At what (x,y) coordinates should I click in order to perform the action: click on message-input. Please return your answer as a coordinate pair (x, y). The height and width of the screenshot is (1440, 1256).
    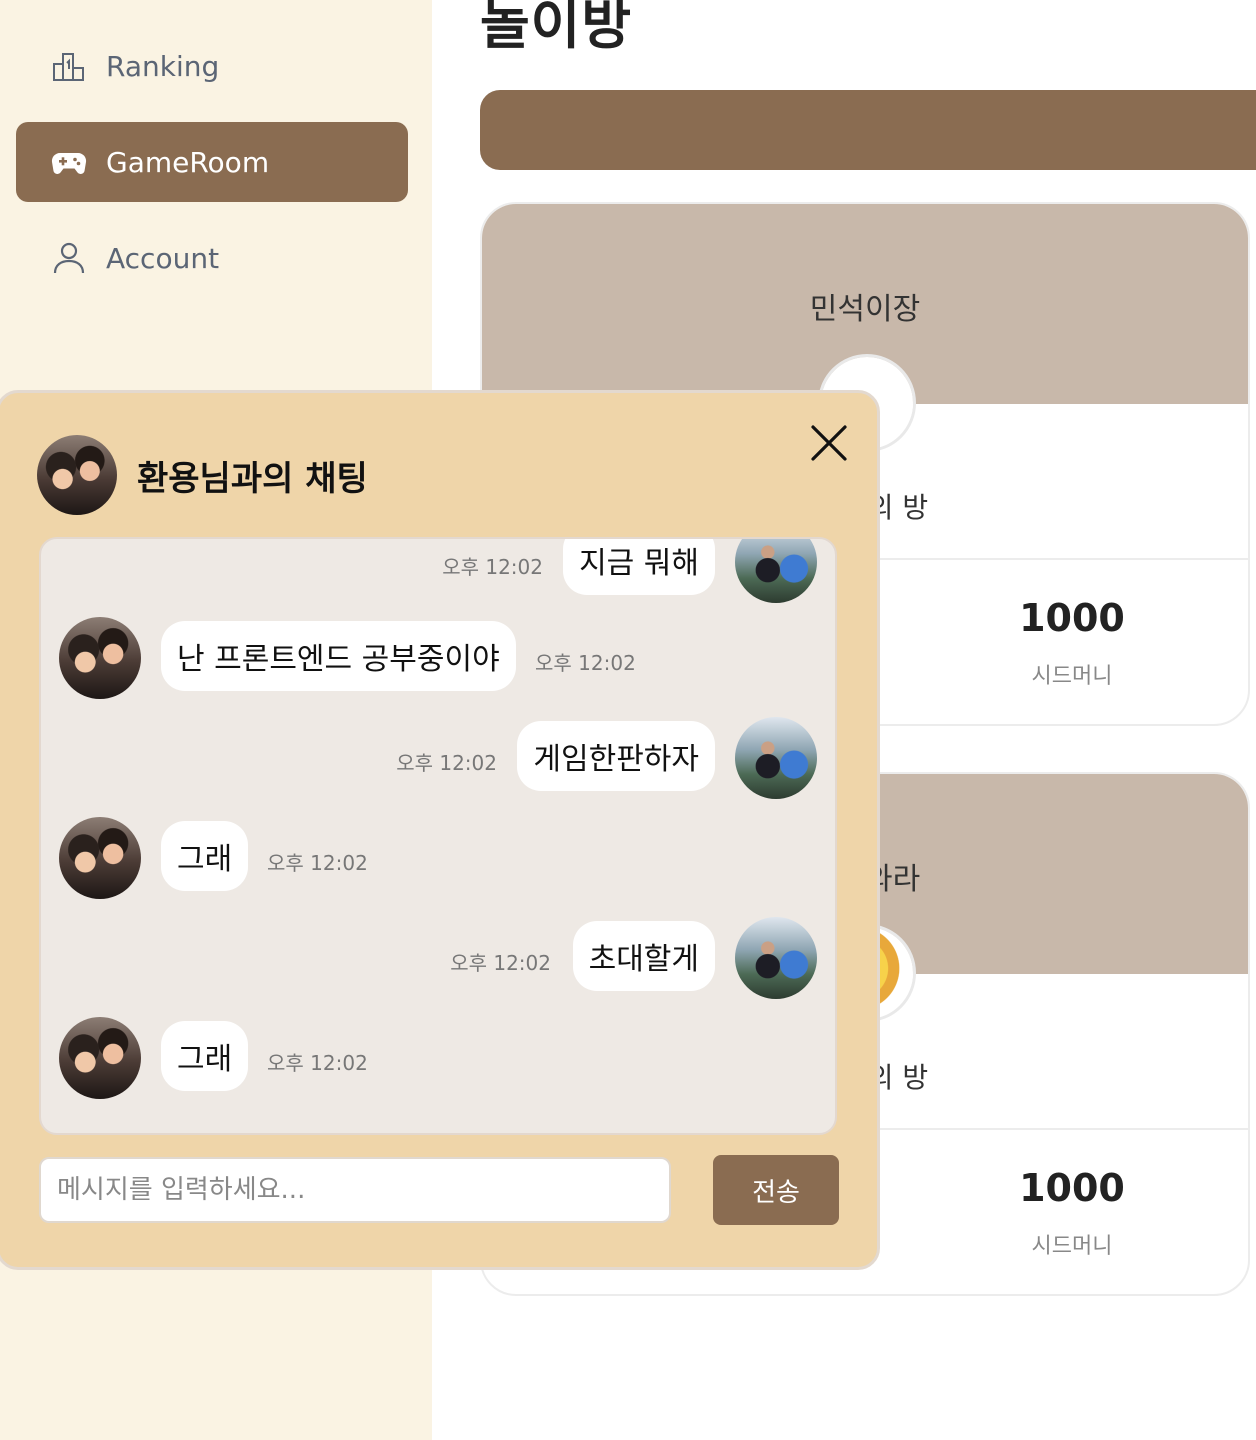
    Looking at the image, I should click on (355, 1190).